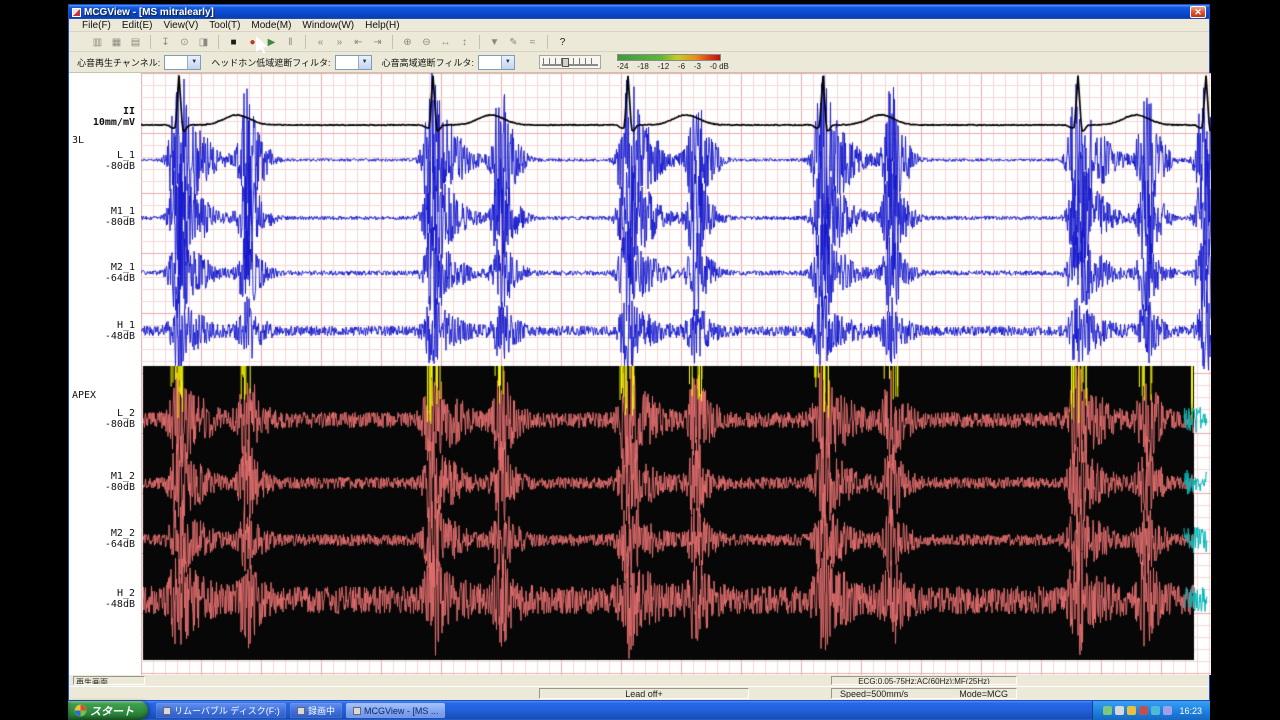  What do you see at coordinates (697, 66) in the screenshot?
I see `db-tick: -3` at bounding box center [697, 66].